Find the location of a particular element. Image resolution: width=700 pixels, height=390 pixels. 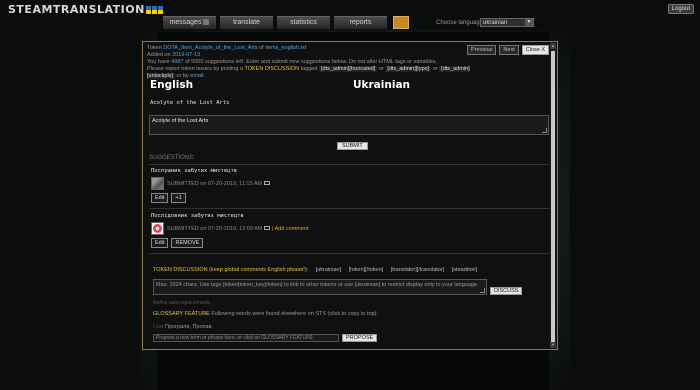

tab-translate: translate is located at coordinates (246, 22).